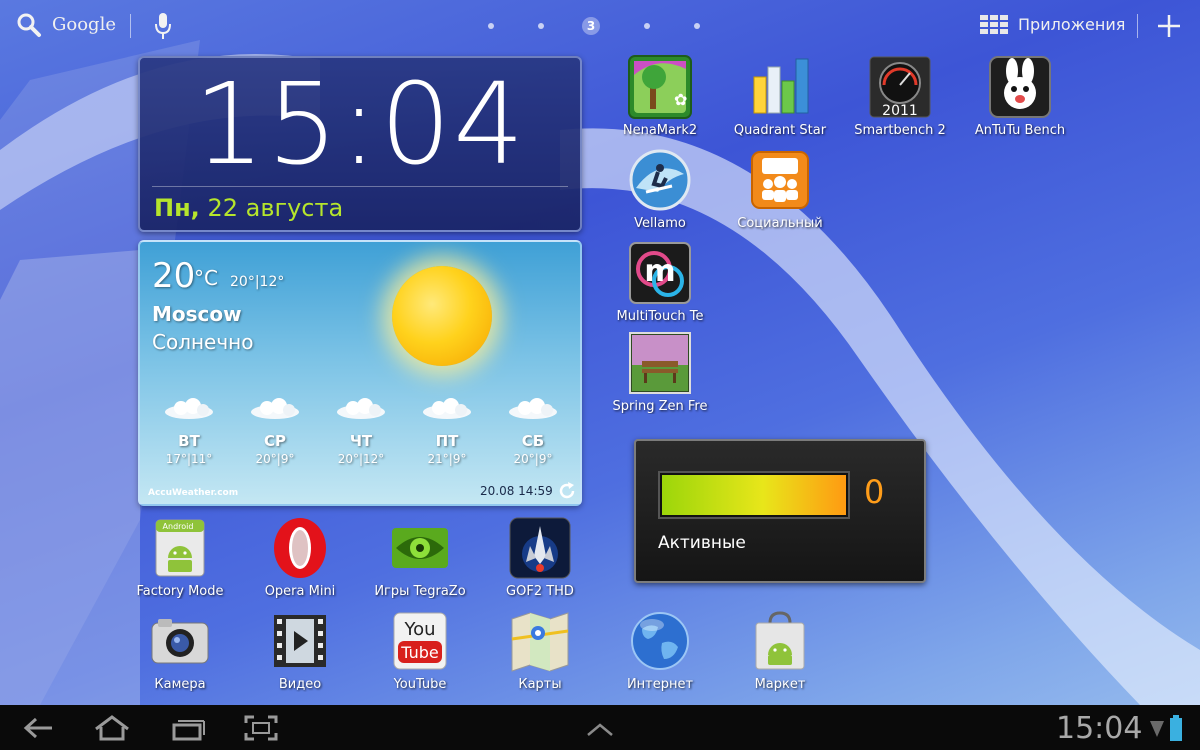  Describe the element at coordinates (274, 441) in the screenshot. I see `forecast-day-name: СР` at that location.